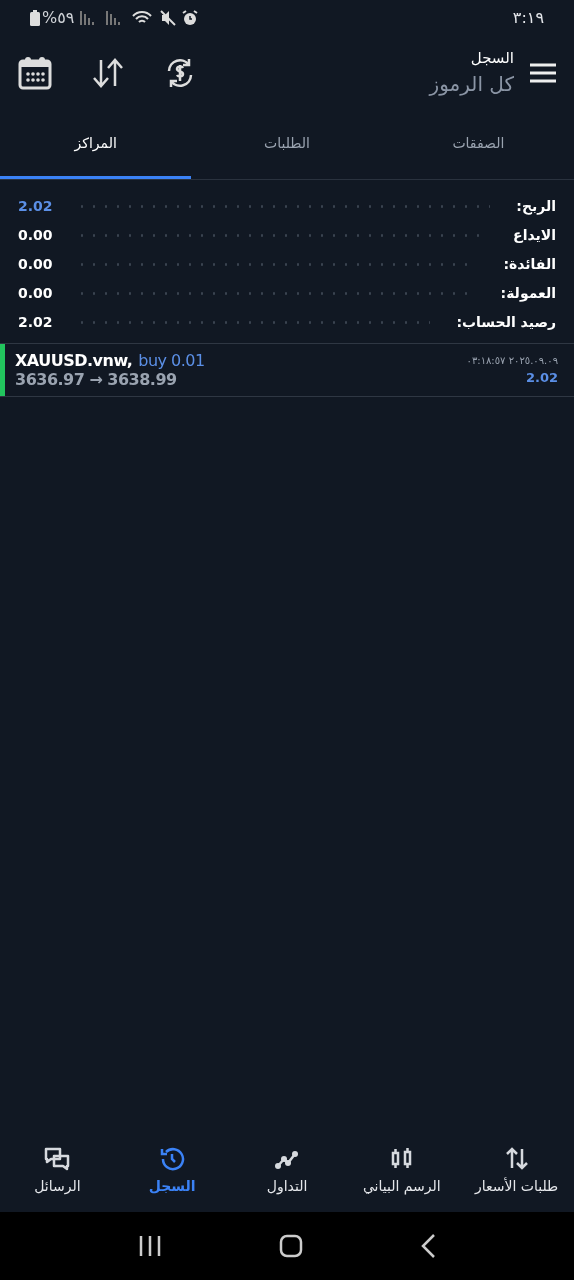  What do you see at coordinates (541, 378) in the screenshot?
I see `deal-profit: 2.02` at bounding box center [541, 378].